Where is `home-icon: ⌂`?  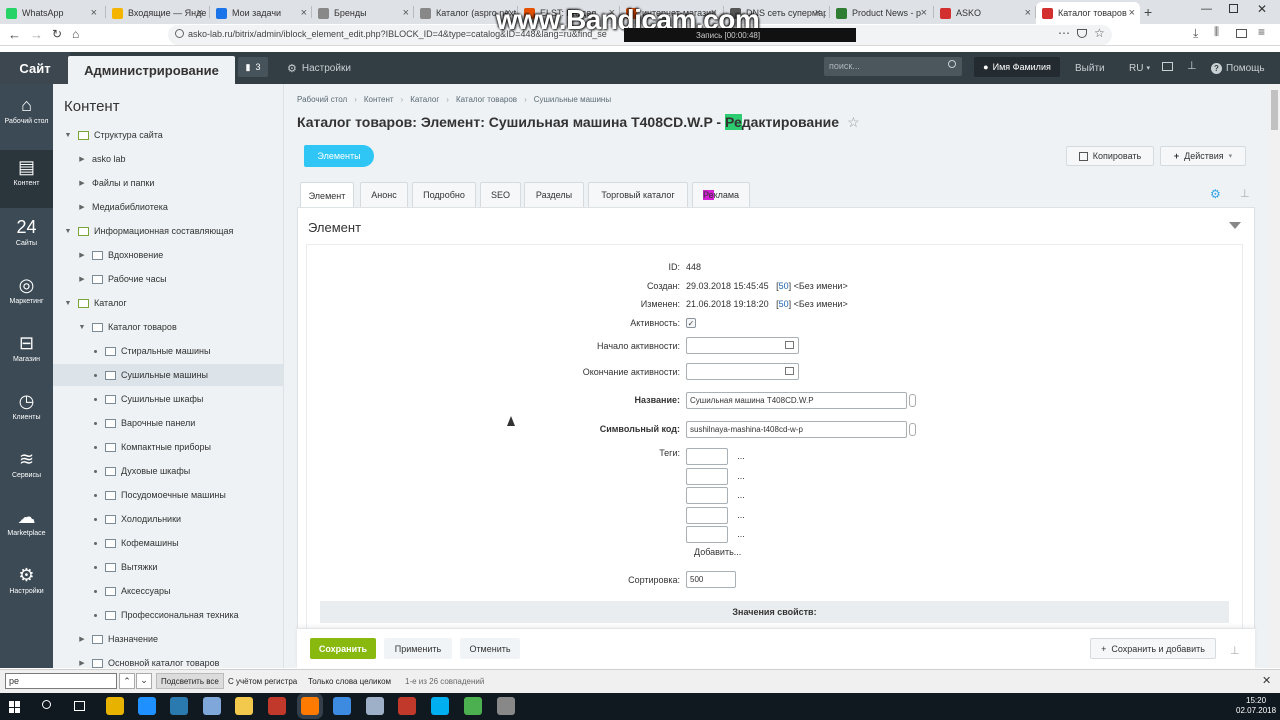
home-icon: ⌂ is located at coordinates (75, 34).